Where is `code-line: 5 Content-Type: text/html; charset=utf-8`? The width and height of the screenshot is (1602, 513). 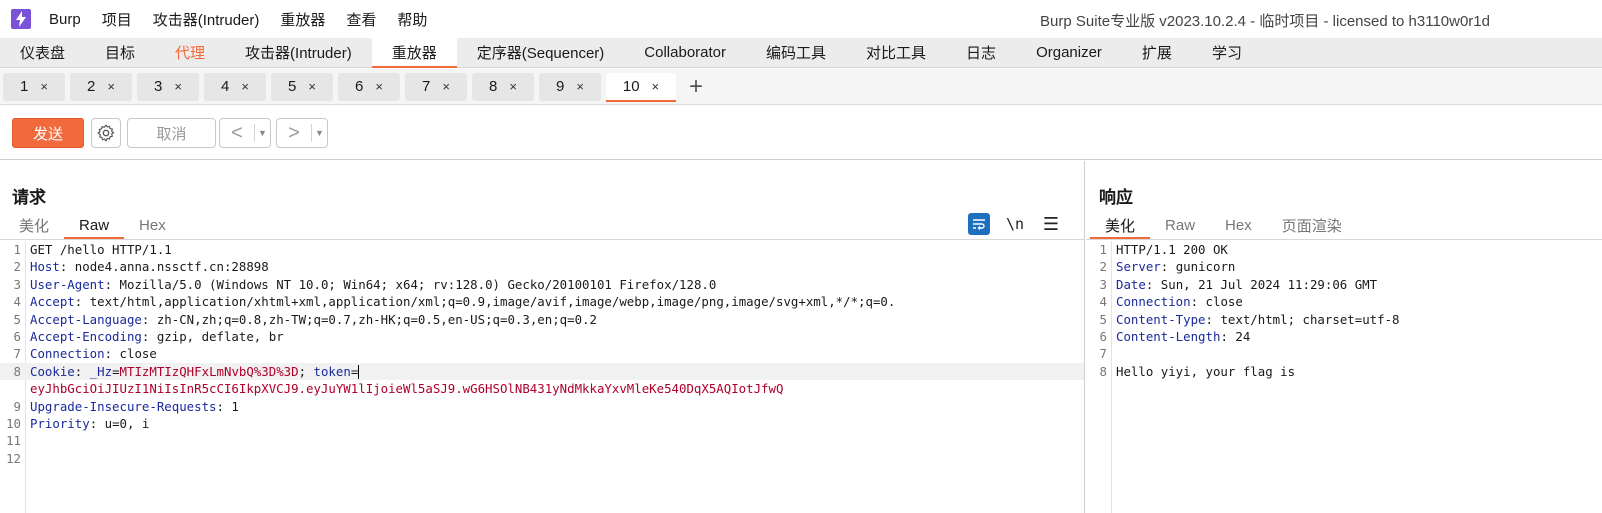
code-line: 5 Content-Type: text/html; charset=utf-8 is located at coordinates (1344, 319).